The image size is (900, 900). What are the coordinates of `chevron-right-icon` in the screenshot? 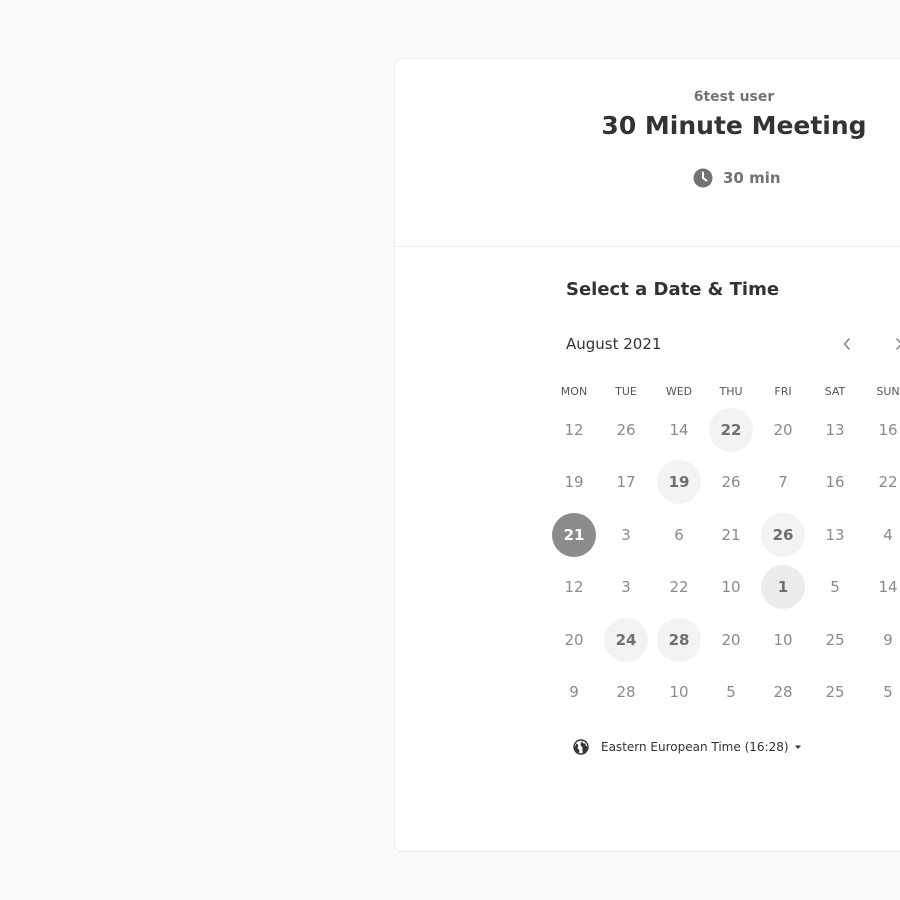 It's located at (897, 344).